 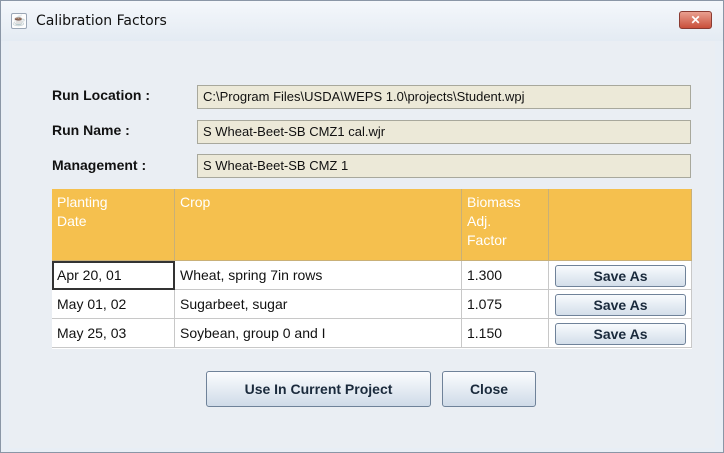 I want to click on table-cell-date: May 25, 03, so click(x=113, y=333).